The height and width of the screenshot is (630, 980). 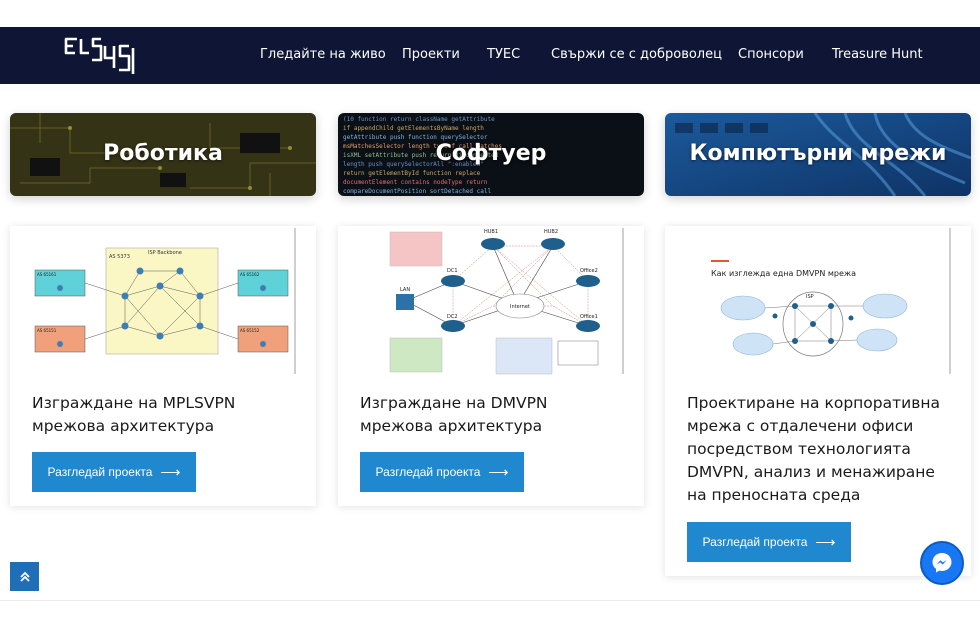 What do you see at coordinates (431, 54) in the screenshot?
I see `nav-item-projects: Проекти` at bounding box center [431, 54].